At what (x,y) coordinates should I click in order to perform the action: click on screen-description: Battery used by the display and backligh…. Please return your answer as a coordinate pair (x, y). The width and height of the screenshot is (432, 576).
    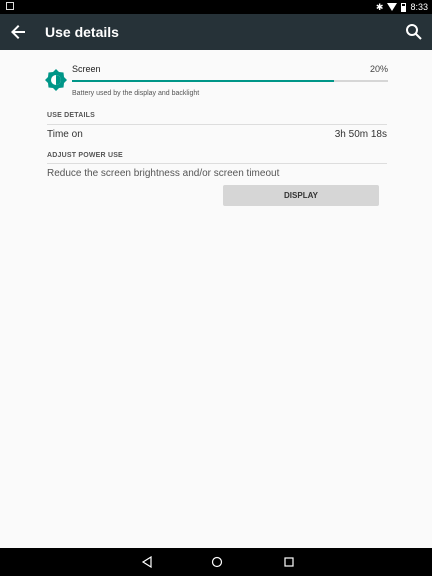
    Looking at the image, I should click on (136, 93).